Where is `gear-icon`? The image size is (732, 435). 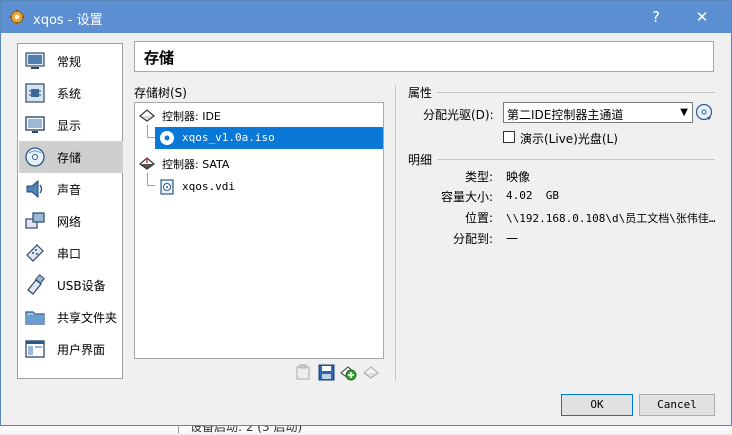 gear-icon is located at coordinates (17, 17).